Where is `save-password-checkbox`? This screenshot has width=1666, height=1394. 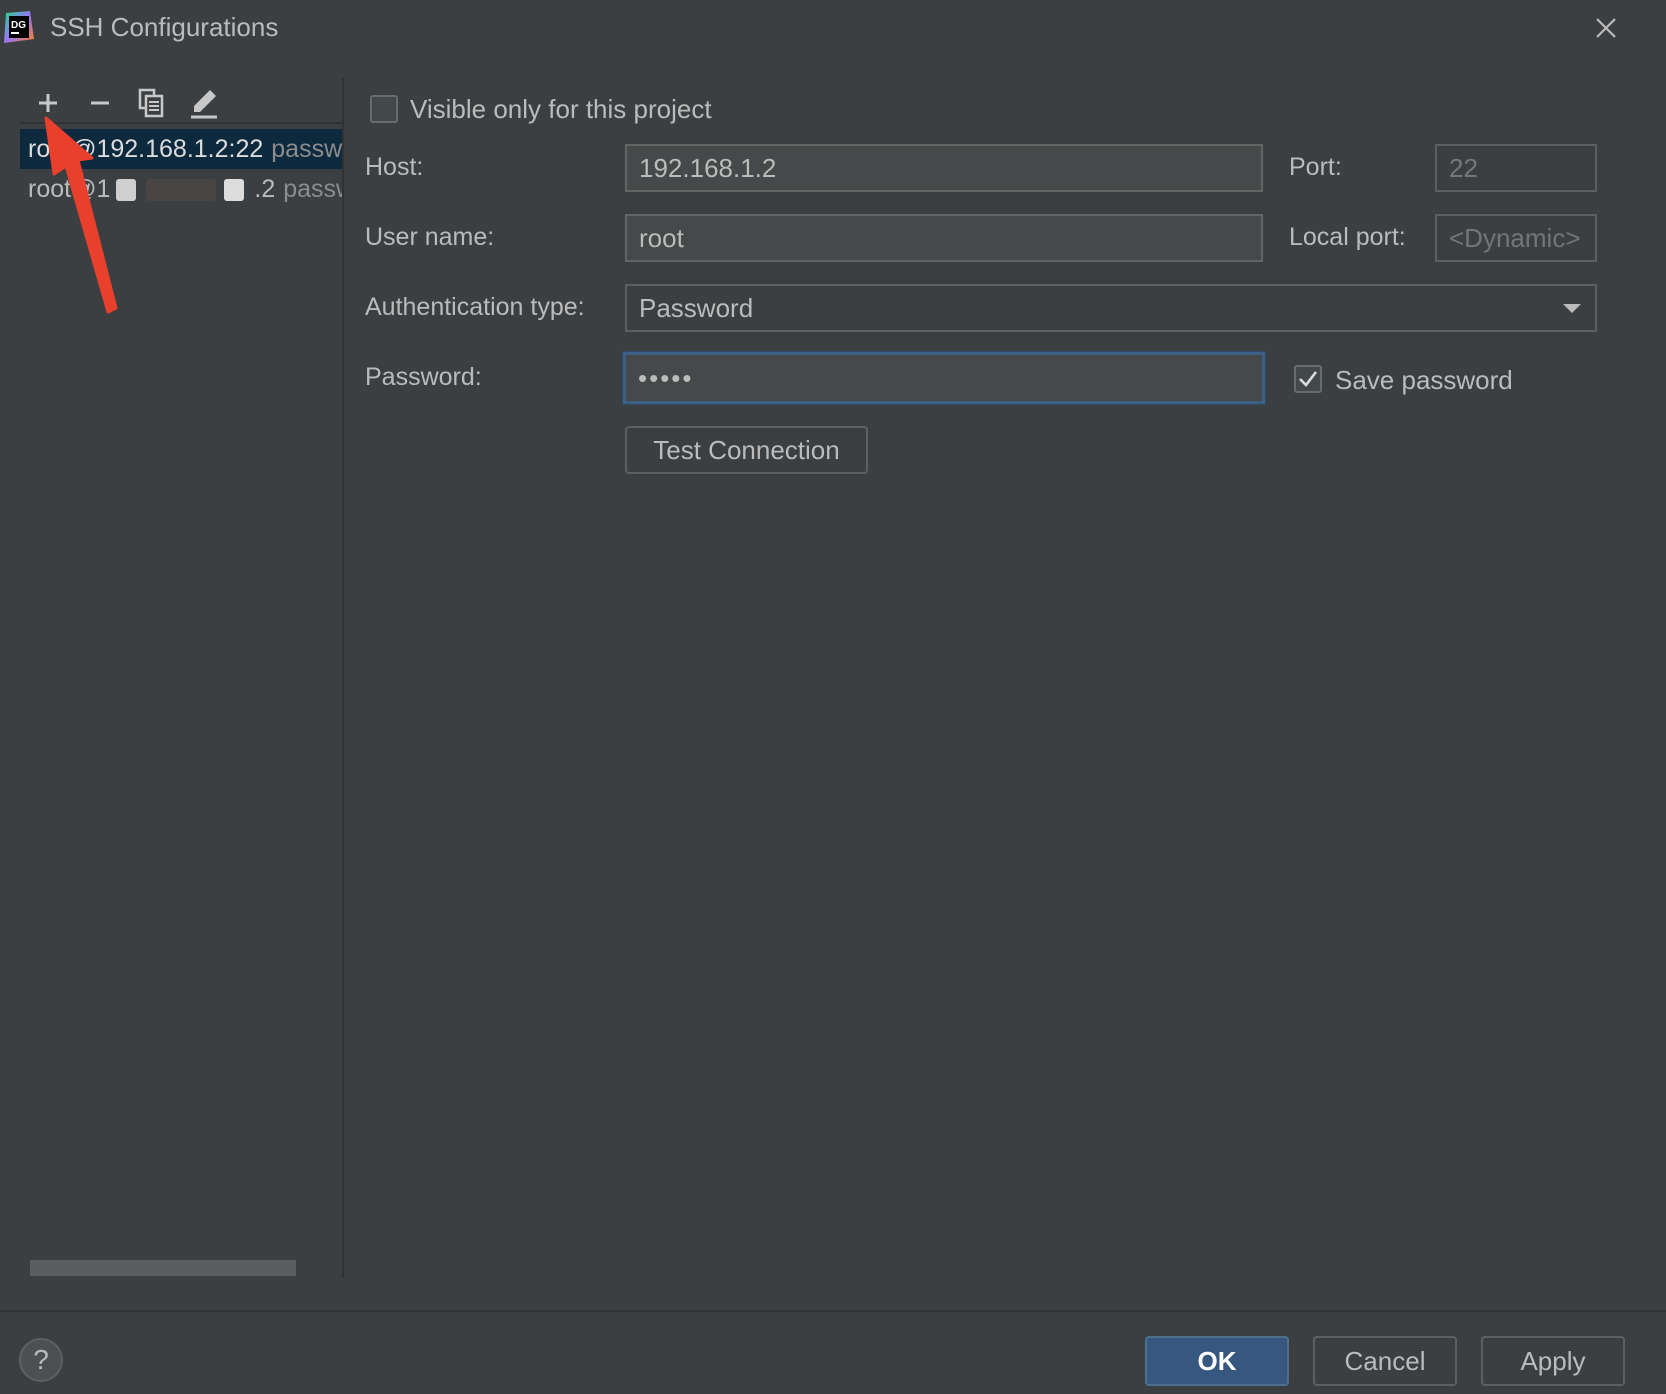
save-password-checkbox is located at coordinates (1308, 379).